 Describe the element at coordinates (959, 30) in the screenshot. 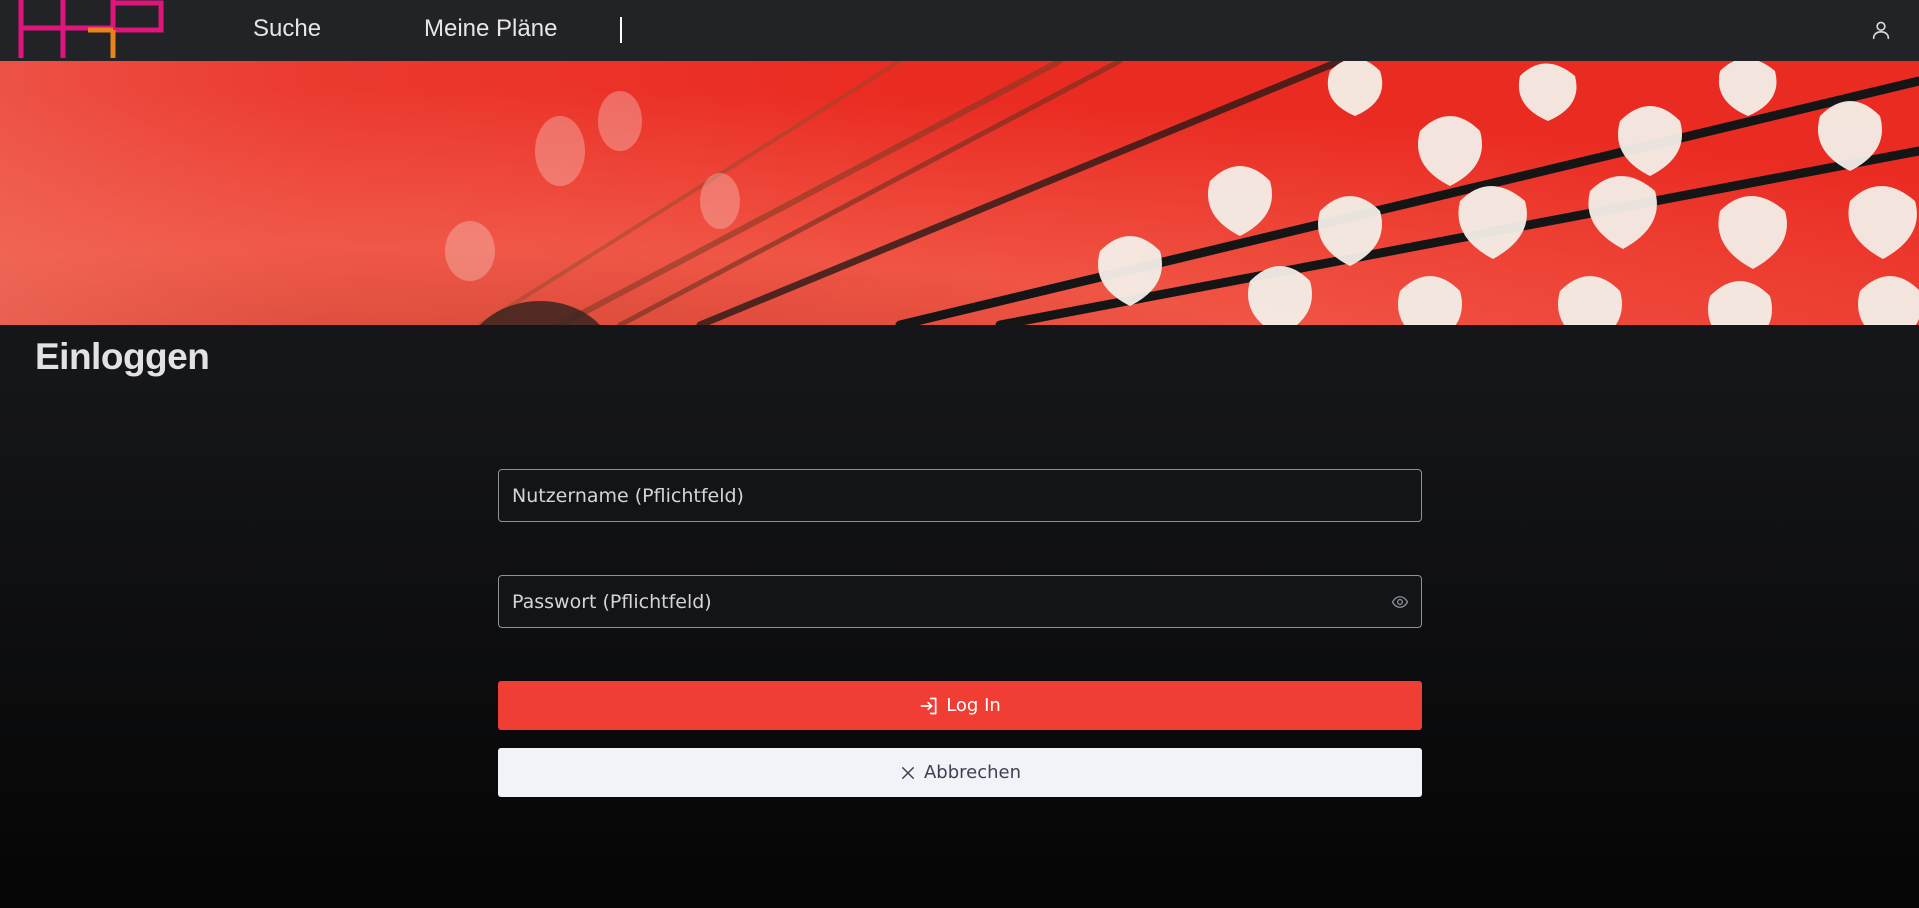

I see `top-navigation-bar: Suche Meine Pläne` at that location.